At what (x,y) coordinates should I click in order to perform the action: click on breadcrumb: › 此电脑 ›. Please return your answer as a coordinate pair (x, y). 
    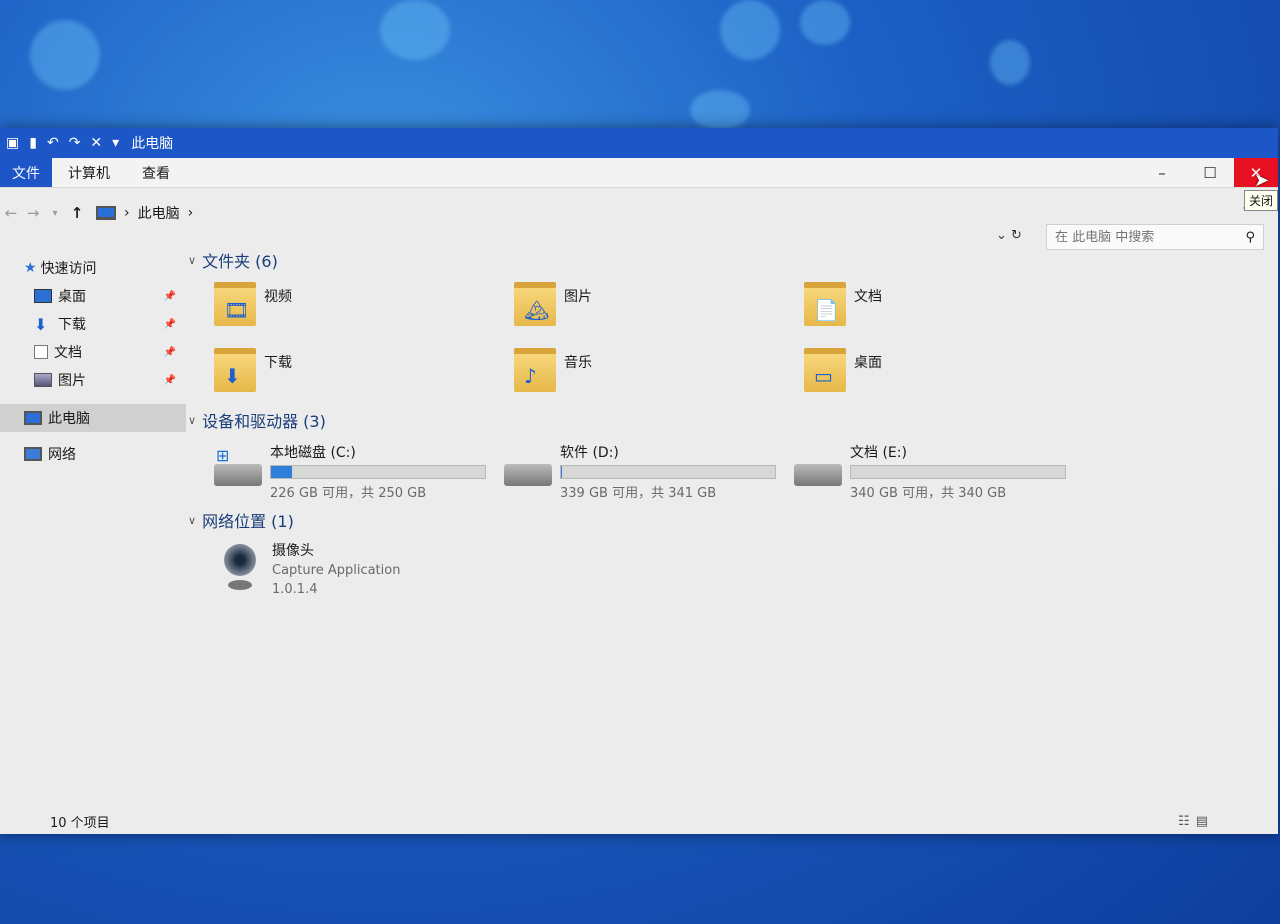
    Looking at the image, I should click on (144, 213).